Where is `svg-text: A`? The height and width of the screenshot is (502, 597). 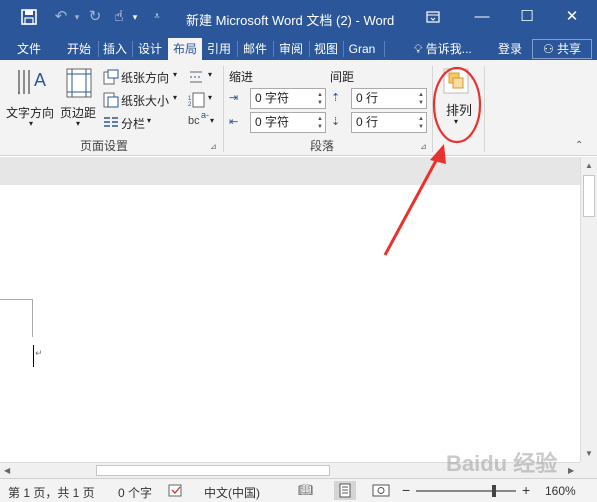 svg-text: A is located at coordinates (40, 80).